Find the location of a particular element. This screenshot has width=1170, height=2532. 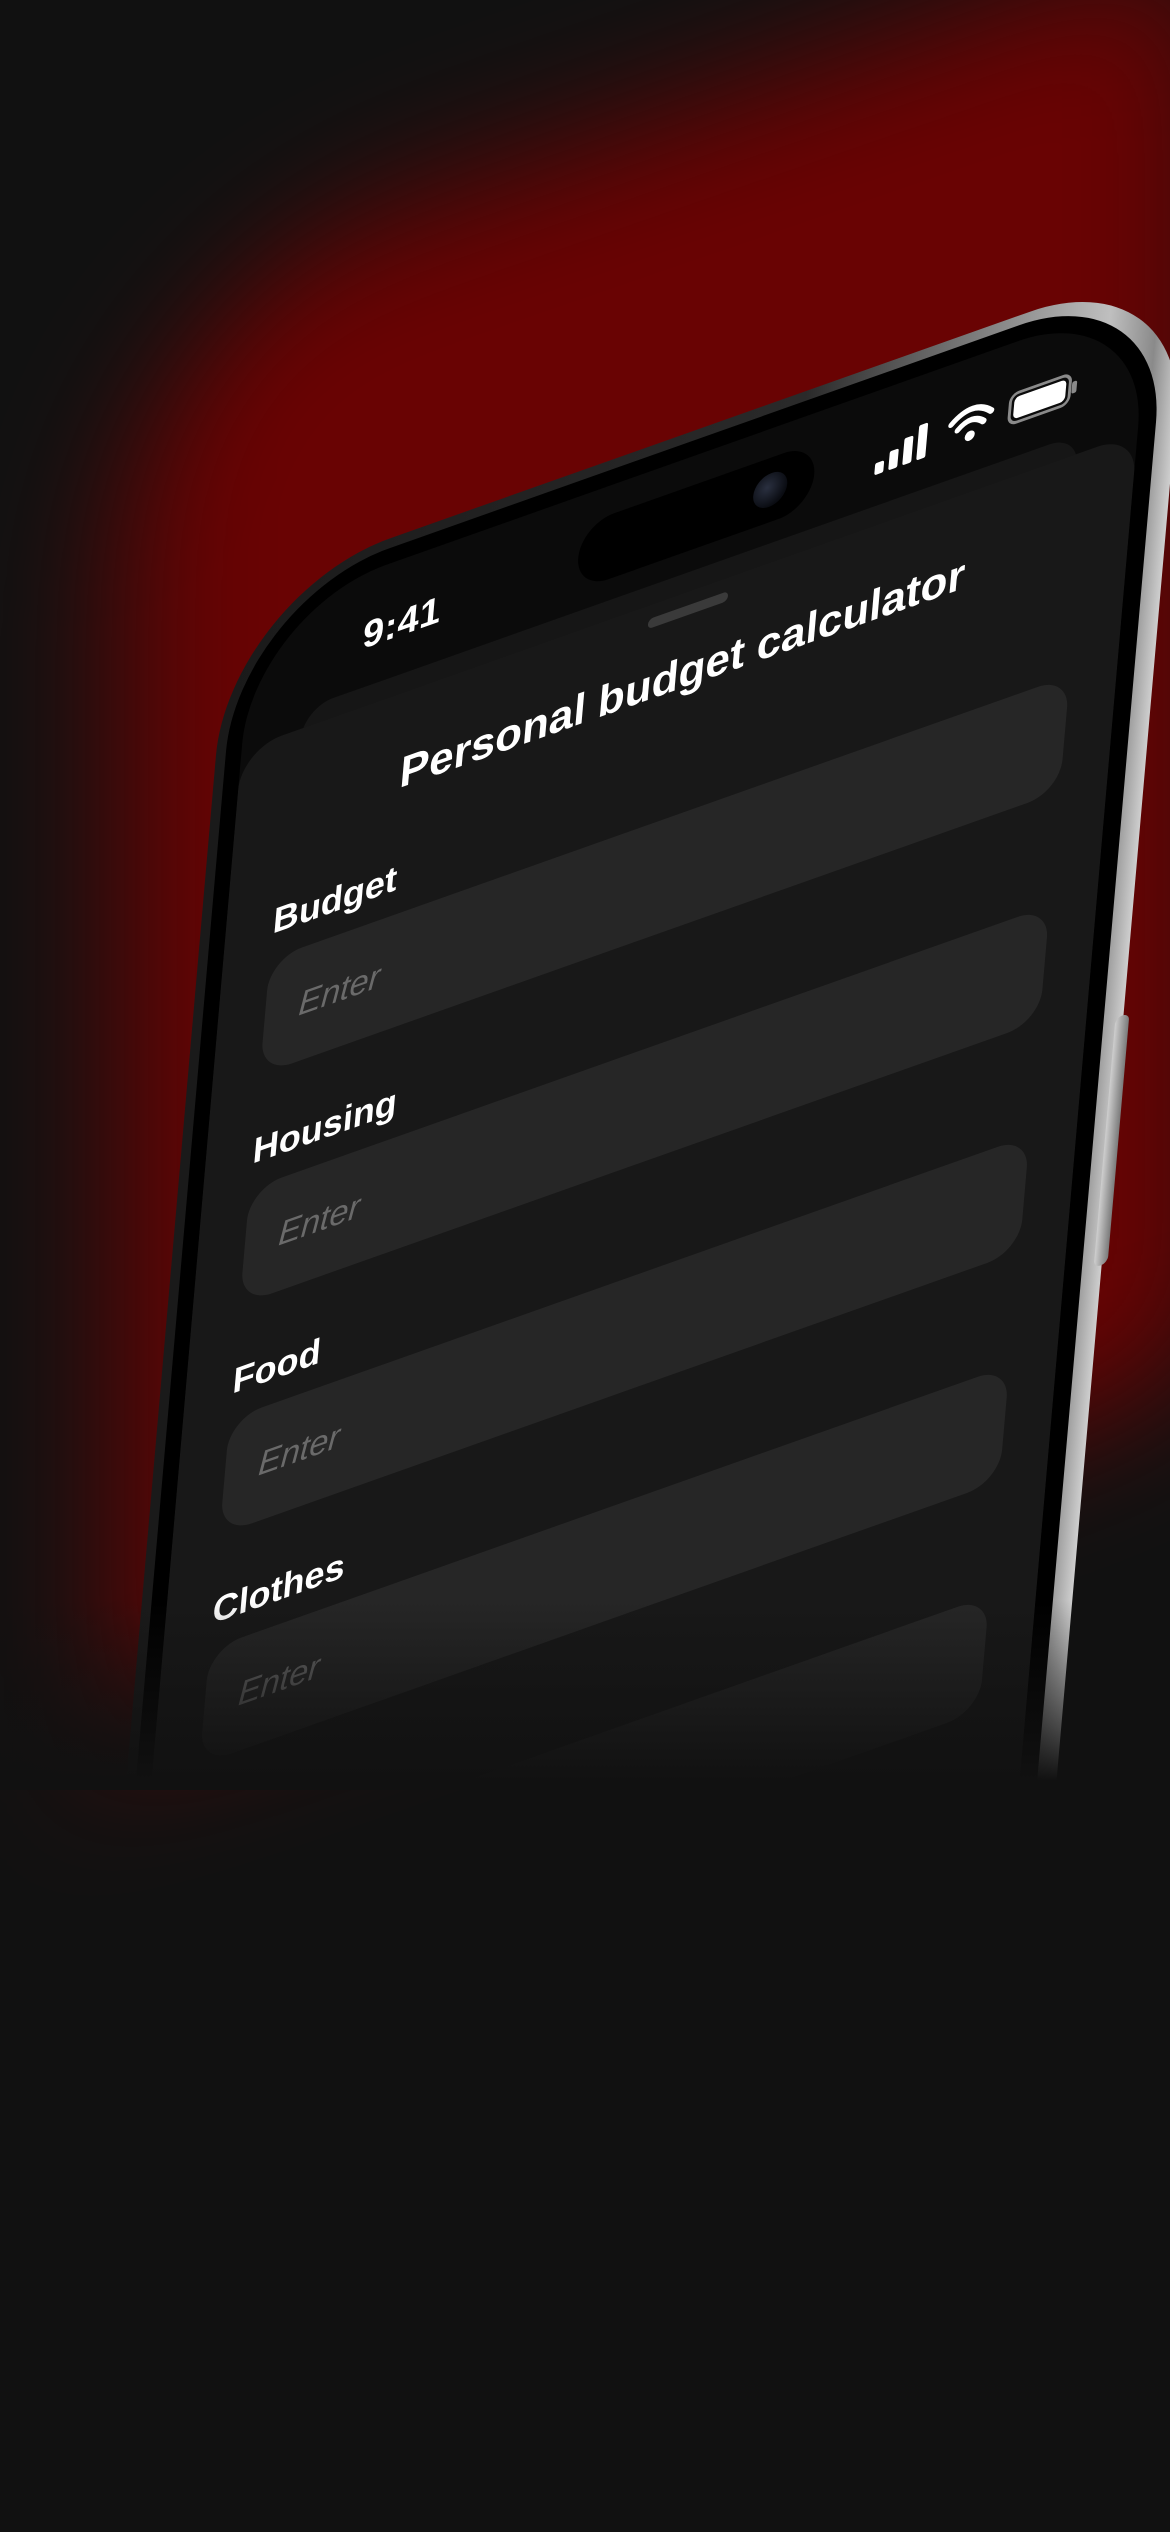

cellular-signal-icon is located at coordinates (901, 448).